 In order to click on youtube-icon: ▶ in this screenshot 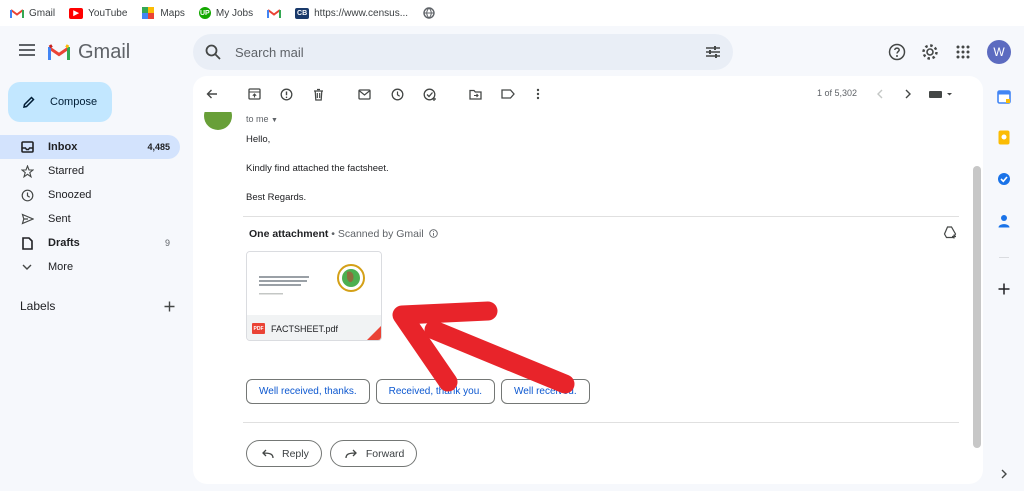, I will do `click(76, 13)`.